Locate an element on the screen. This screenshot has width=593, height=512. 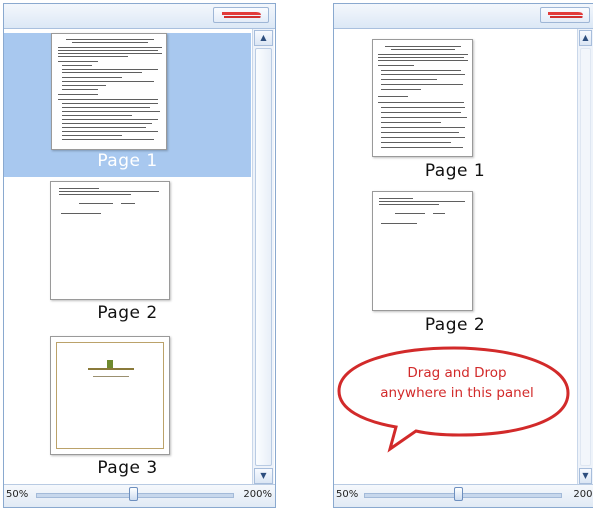
page-thumbnail-item: Page 3 is located at coordinates (127, 408).